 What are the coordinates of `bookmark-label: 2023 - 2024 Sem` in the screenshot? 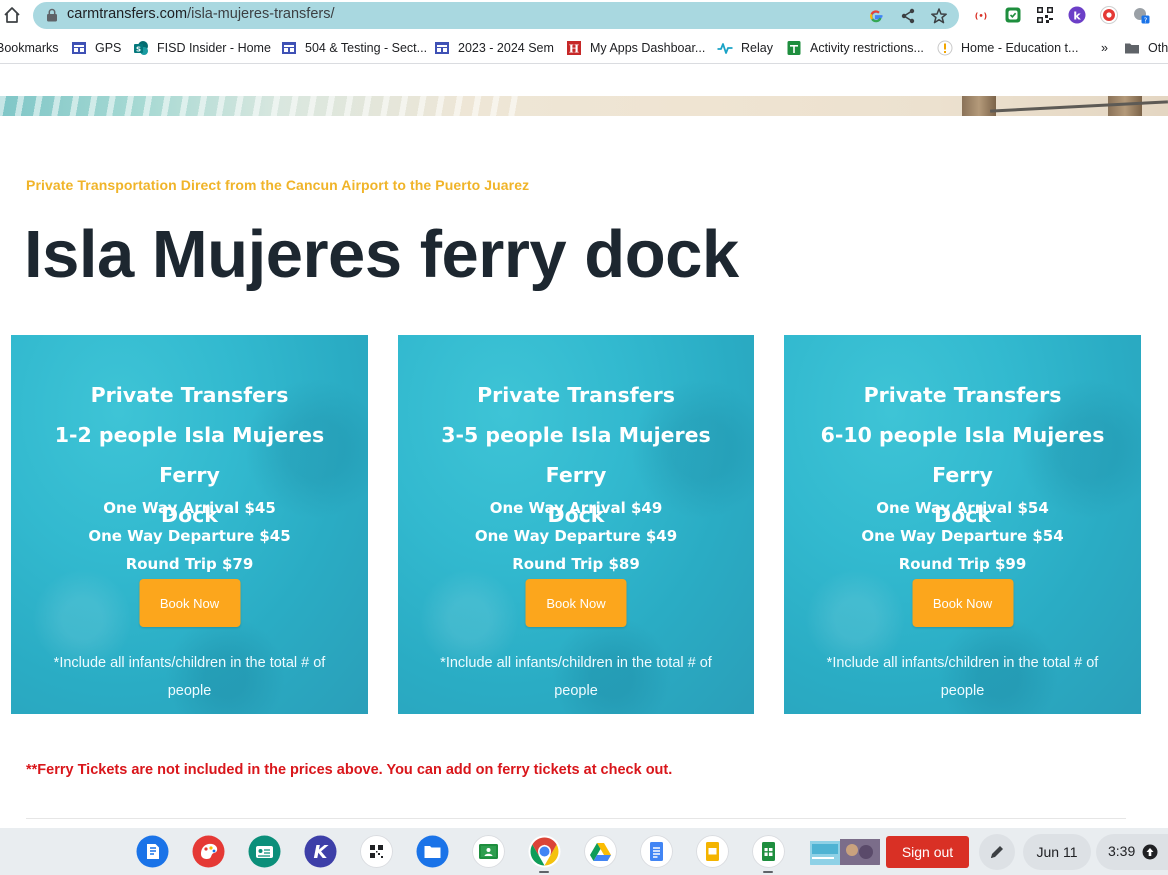 It's located at (506, 48).